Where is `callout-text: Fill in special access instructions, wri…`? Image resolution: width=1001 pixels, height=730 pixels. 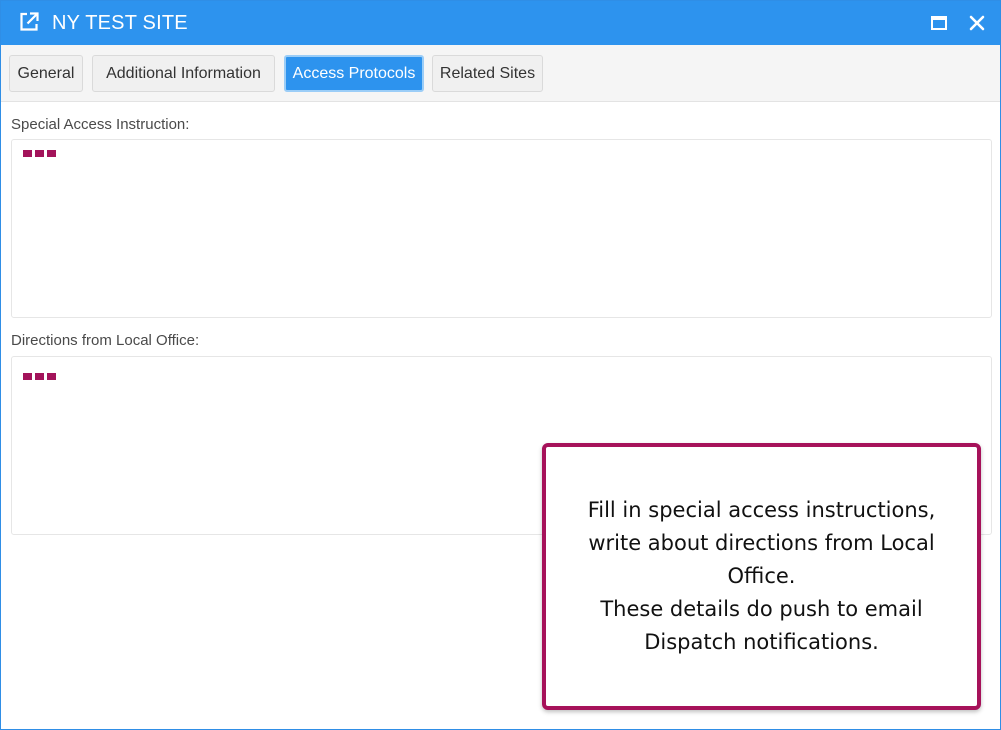 callout-text: Fill in special access instructions, wri… is located at coordinates (761, 576).